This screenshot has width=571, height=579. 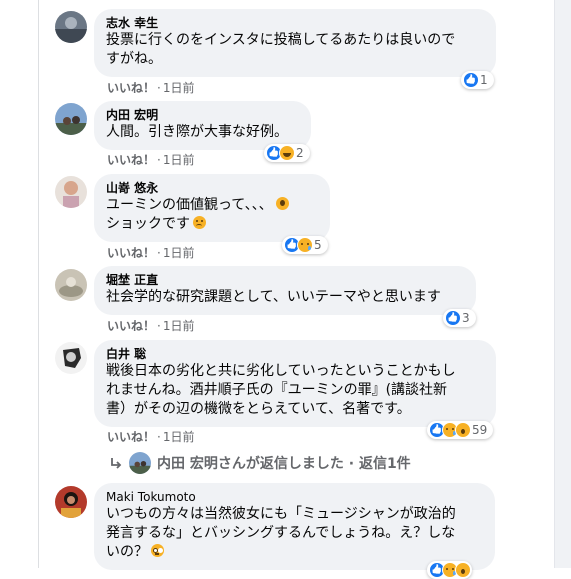 What do you see at coordinates (197, 132) in the screenshot?
I see `comment-text-line: 人間。引き際が大事な好例。` at bounding box center [197, 132].